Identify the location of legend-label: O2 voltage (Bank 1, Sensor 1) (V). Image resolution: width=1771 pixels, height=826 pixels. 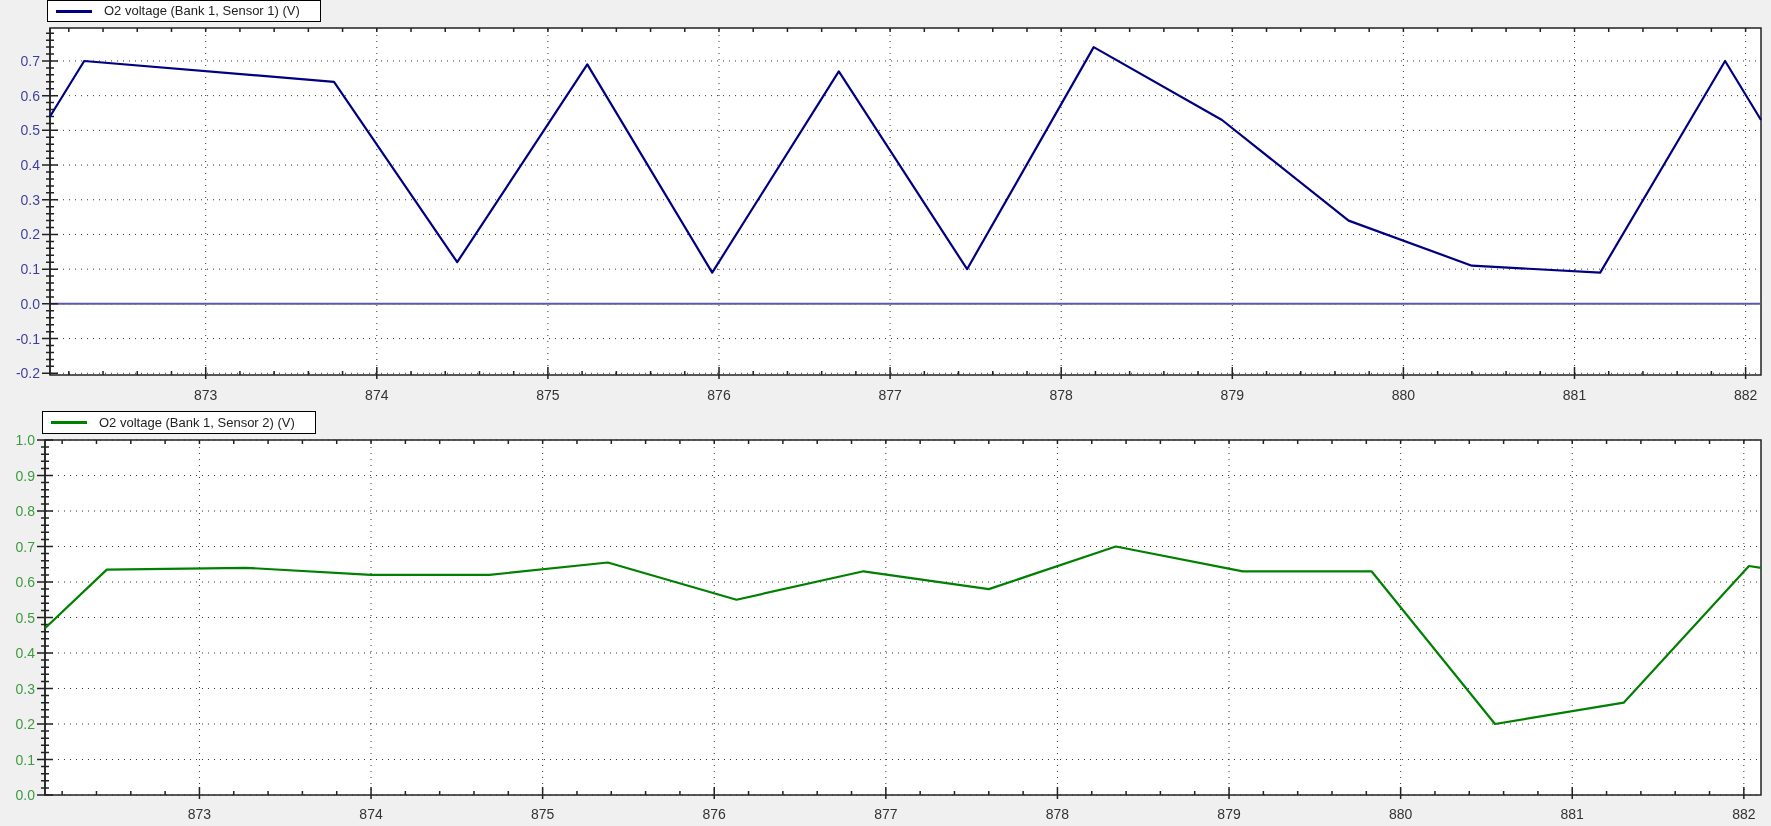
(202, 11).